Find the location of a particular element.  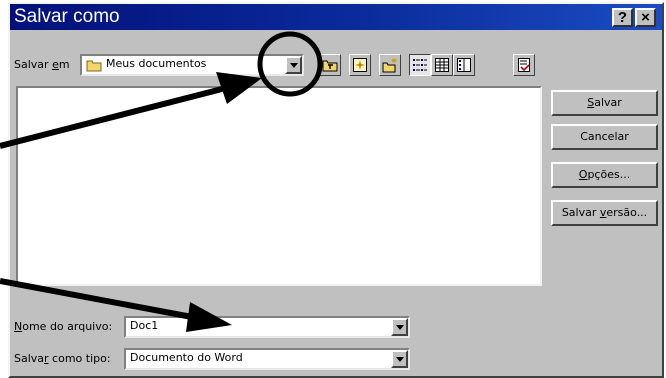

annotation-arrow-bottom is located at coordinates (116, 305).